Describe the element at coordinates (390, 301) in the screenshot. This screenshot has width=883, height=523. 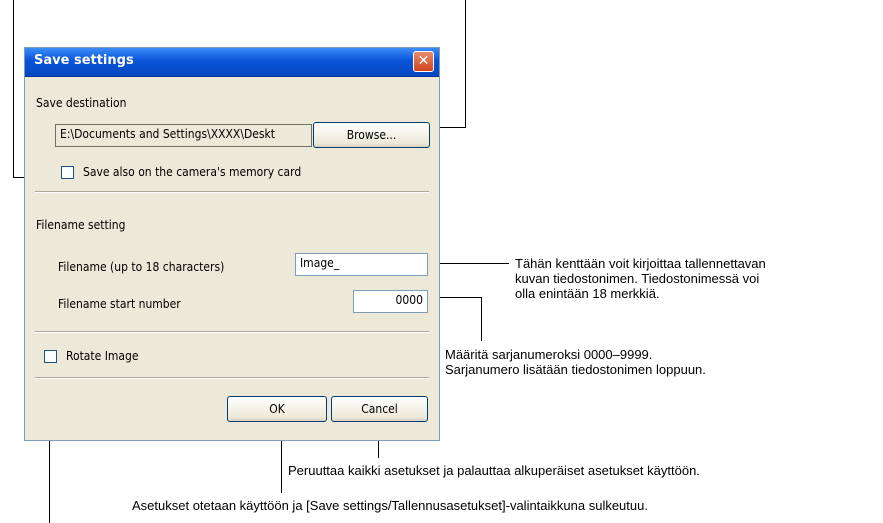
I see `start-number-input: 0000` at that location.